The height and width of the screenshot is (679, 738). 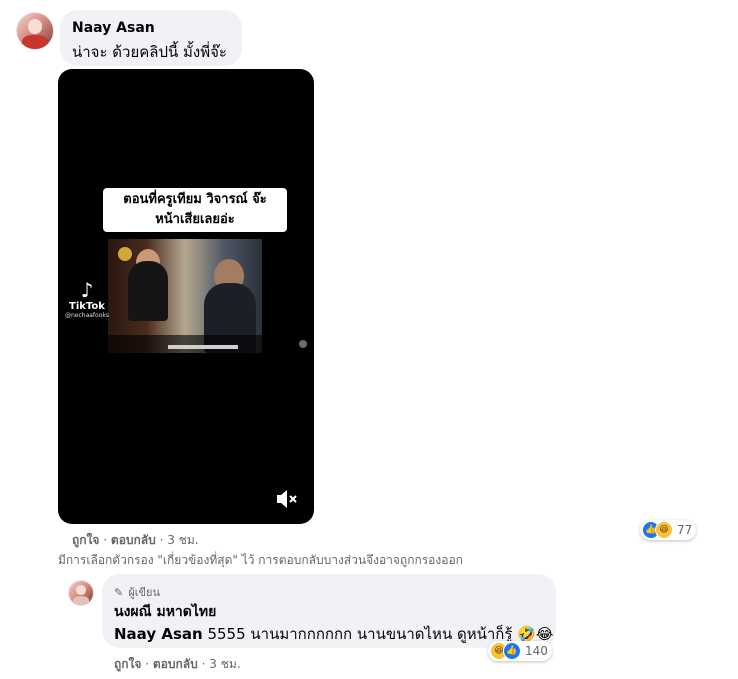 I want to click on video-caption-line2: หน้าเสียเลยอ่ะ, so click(x=195, y=219).